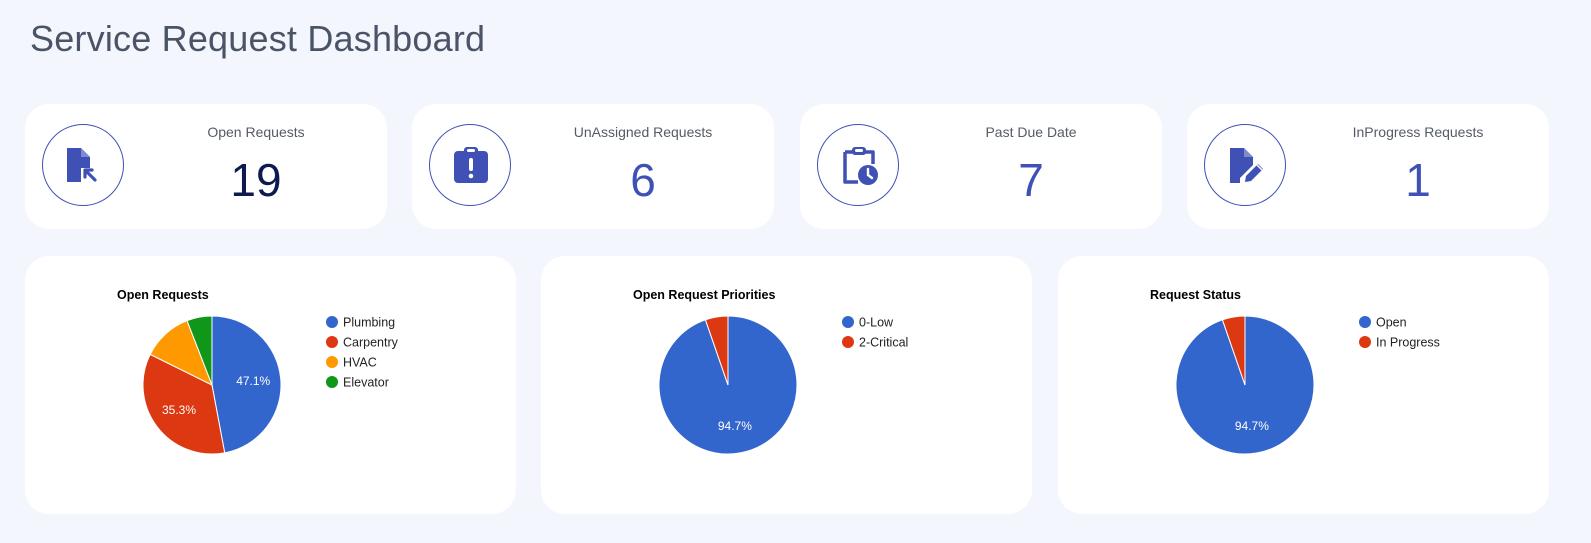 This screenshot has height=543, width=1591. What do you see at coordinates (332, 382) in the screenshot?
I see `legend-marker-elevator` at bounding box center [332, 382].